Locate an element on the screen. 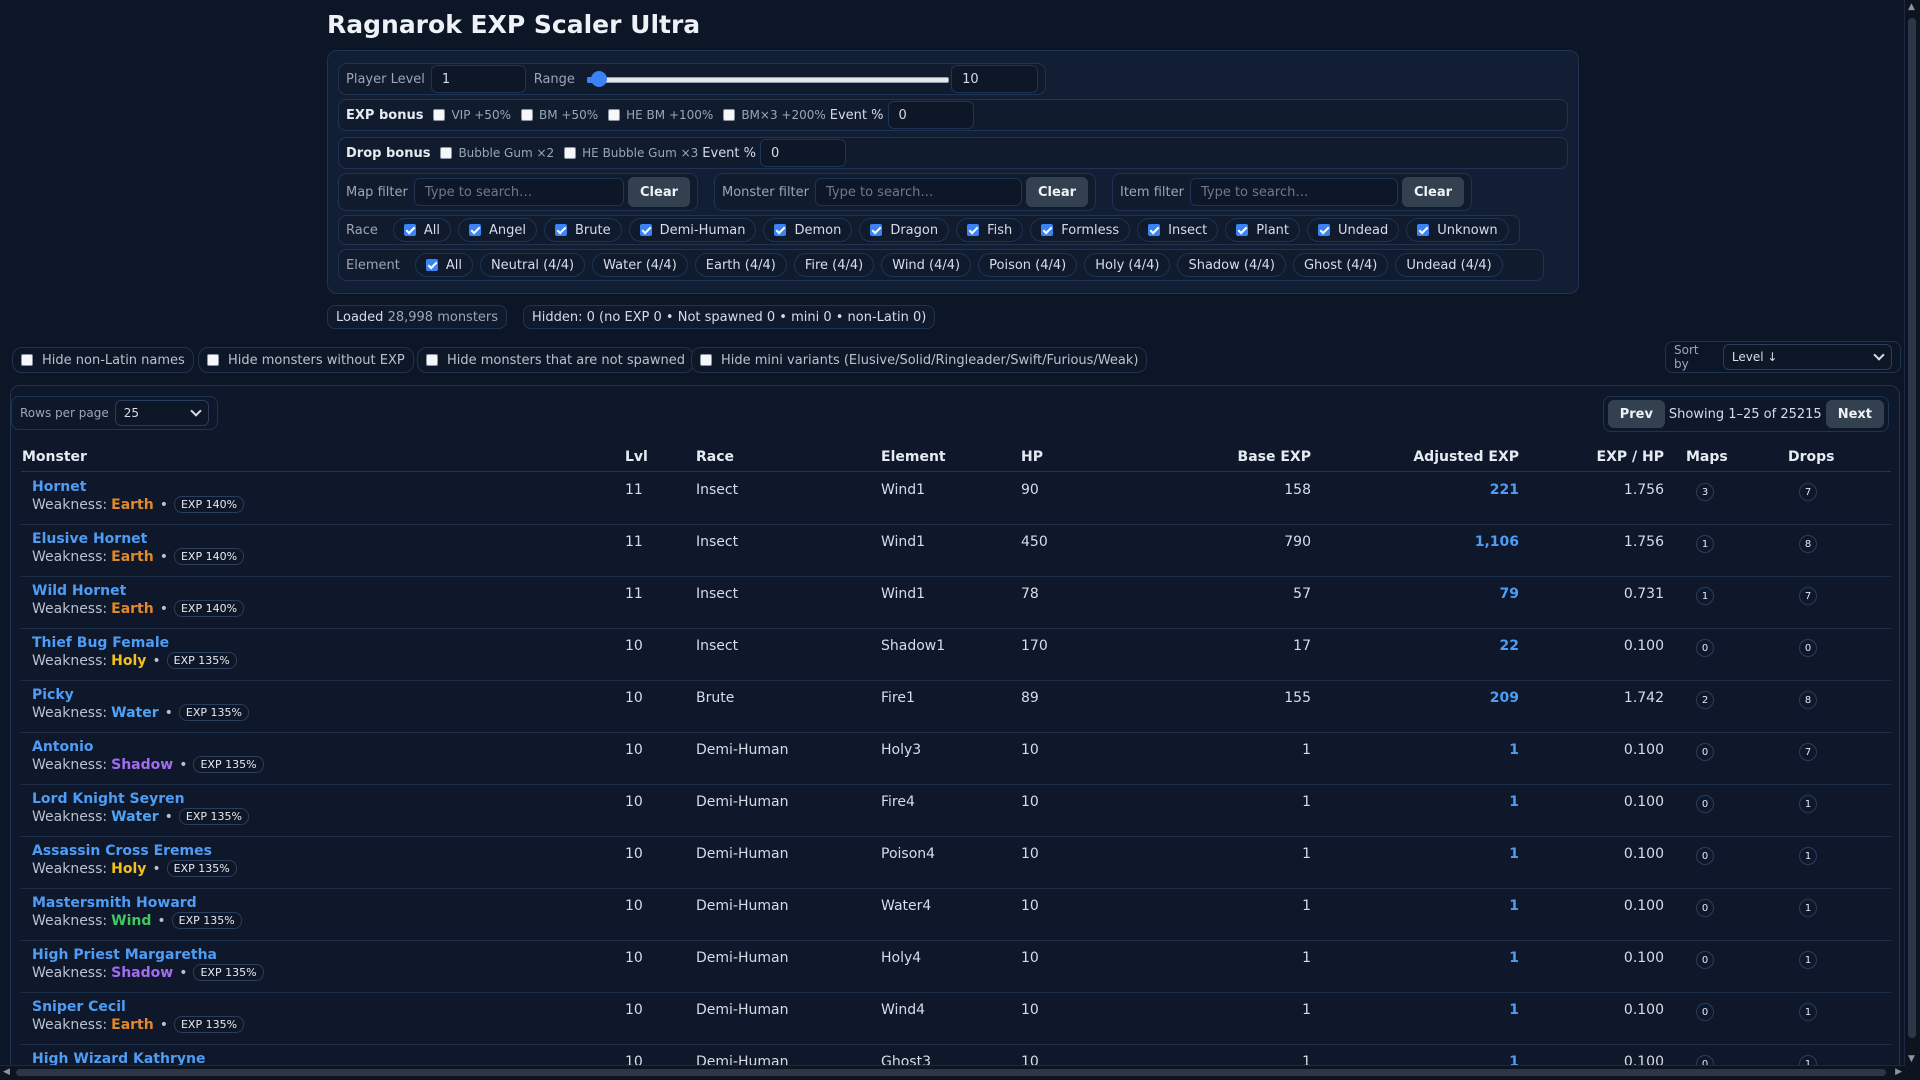  horizontal-scrollbar: ◀ ▶ is located at coordinates (952, 1072).